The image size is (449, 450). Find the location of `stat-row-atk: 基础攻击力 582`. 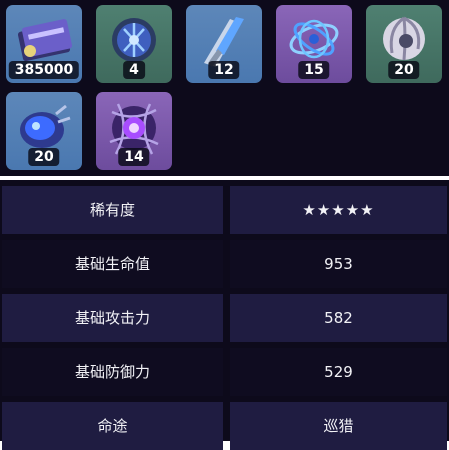

stat-row-atk: 基础攻击力 582 is located at coordinates (224, 318).